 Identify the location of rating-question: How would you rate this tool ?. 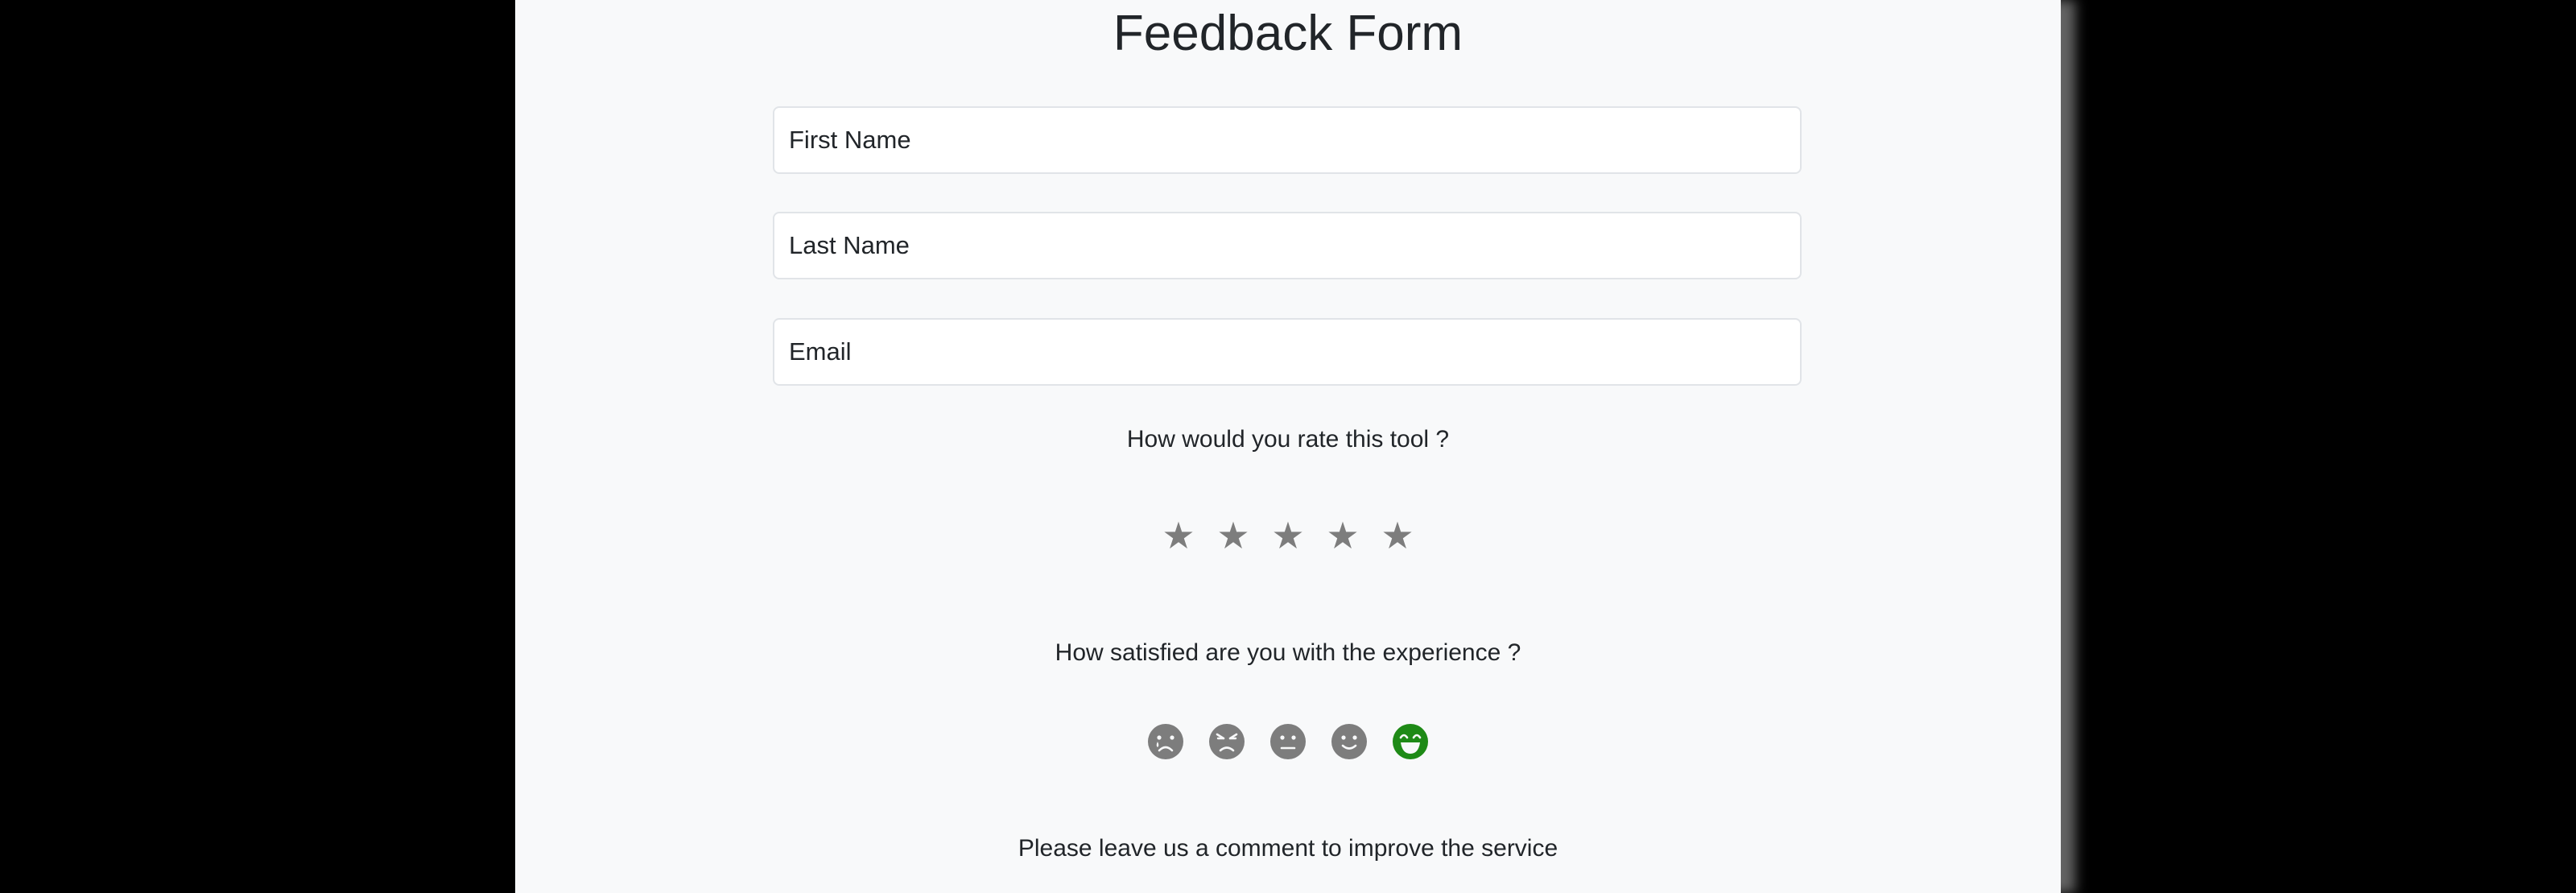
(1288, 439).